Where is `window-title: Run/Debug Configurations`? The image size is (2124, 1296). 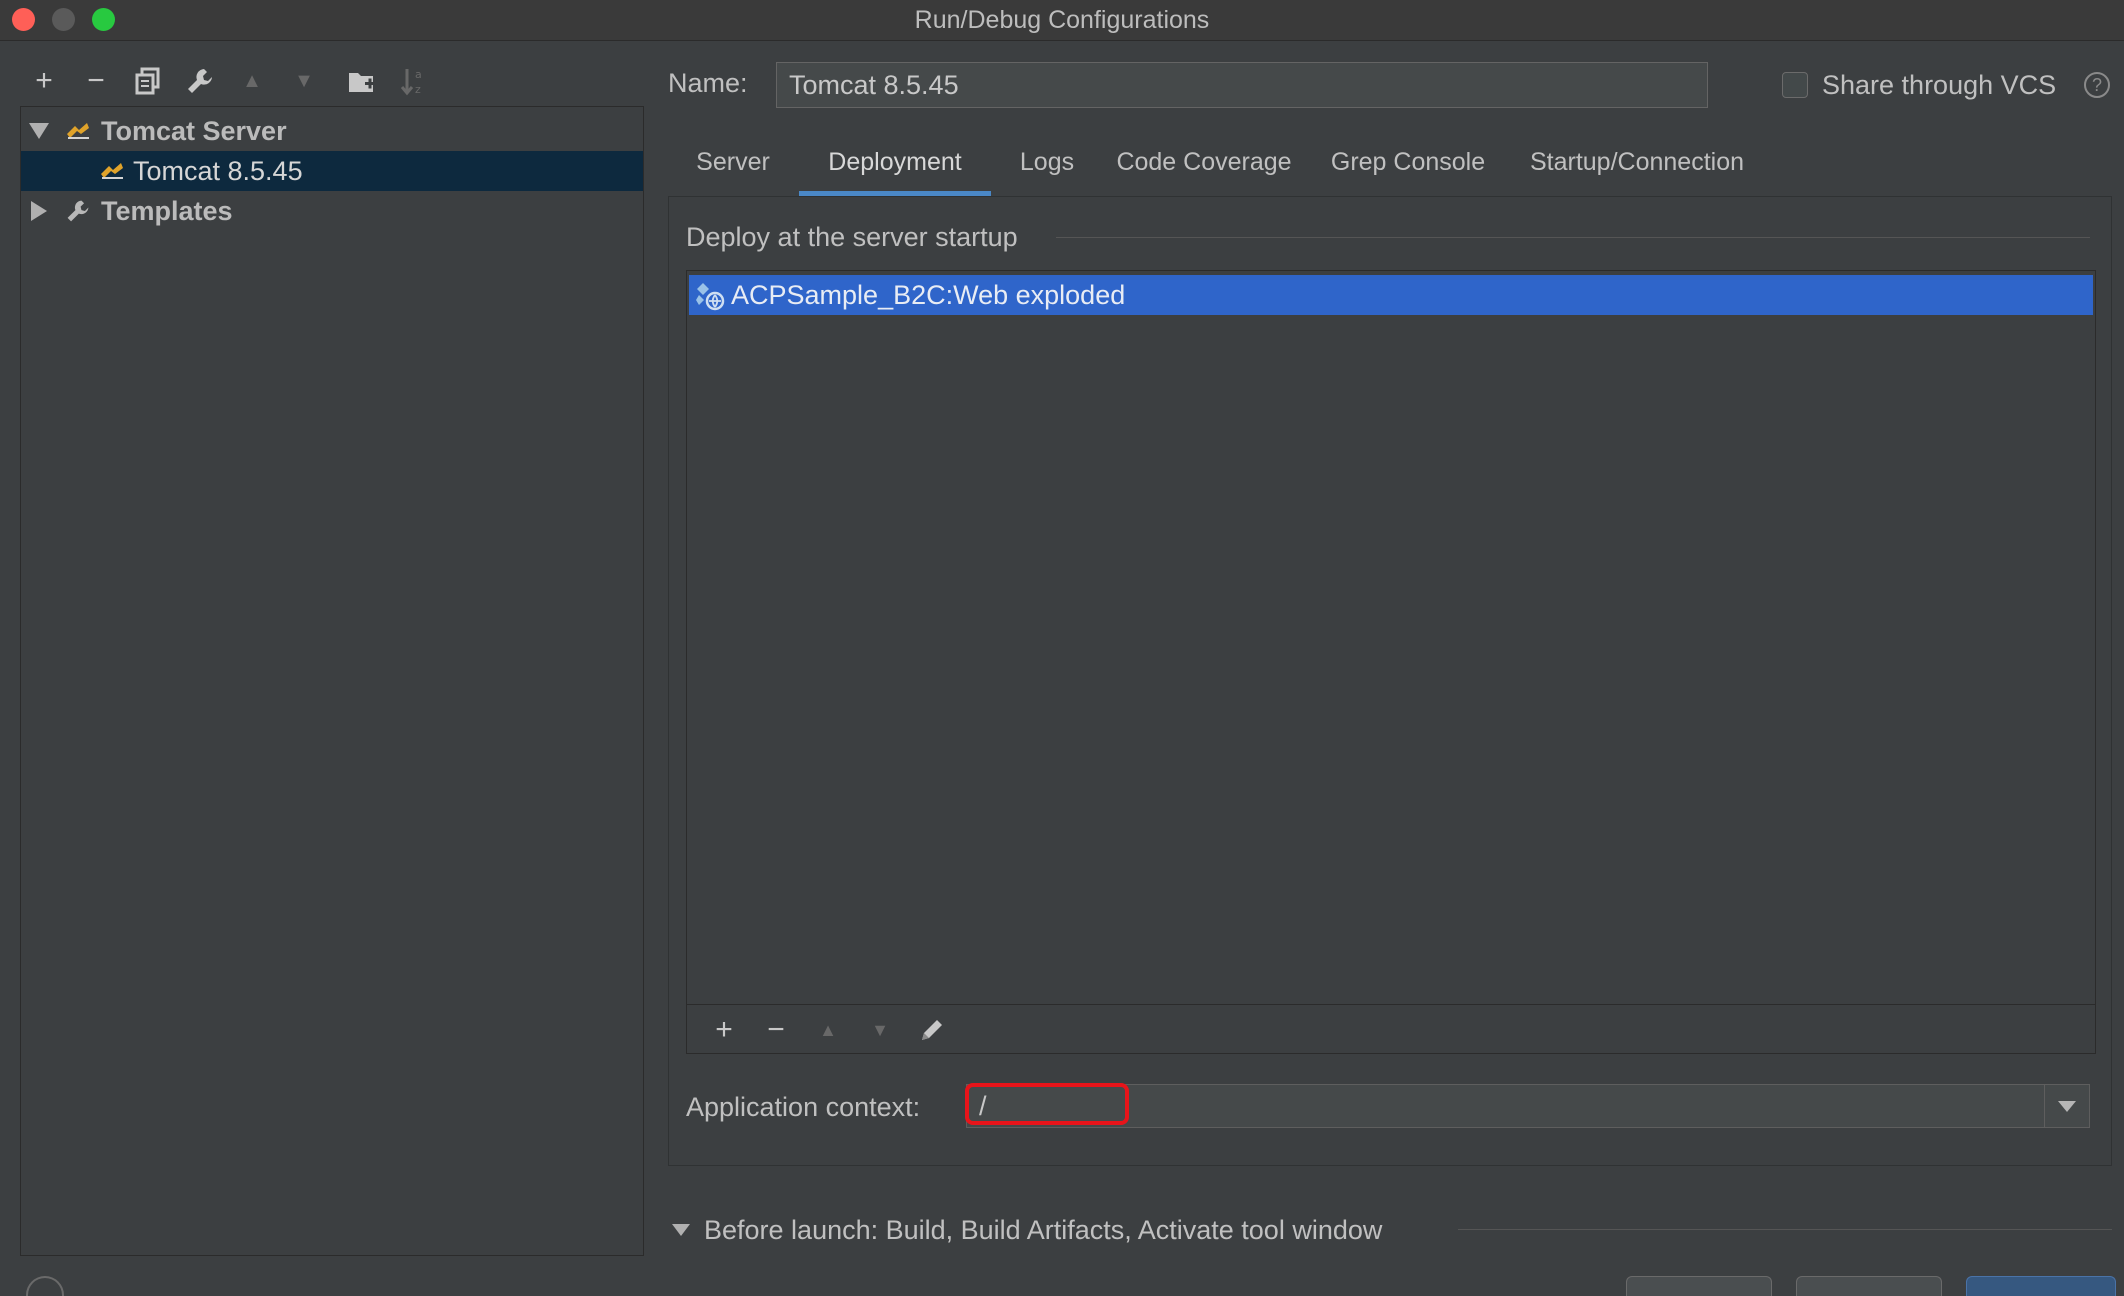
window-title: Run/Debug Configurations is located at coordinates (1062, 20).